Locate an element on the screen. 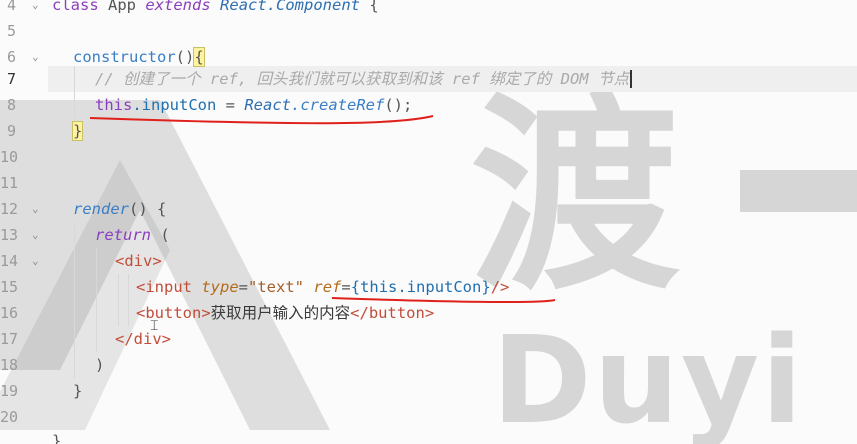 The image size is (857, 444). jsx-tag: <button> is located at coordinates (173, 313).